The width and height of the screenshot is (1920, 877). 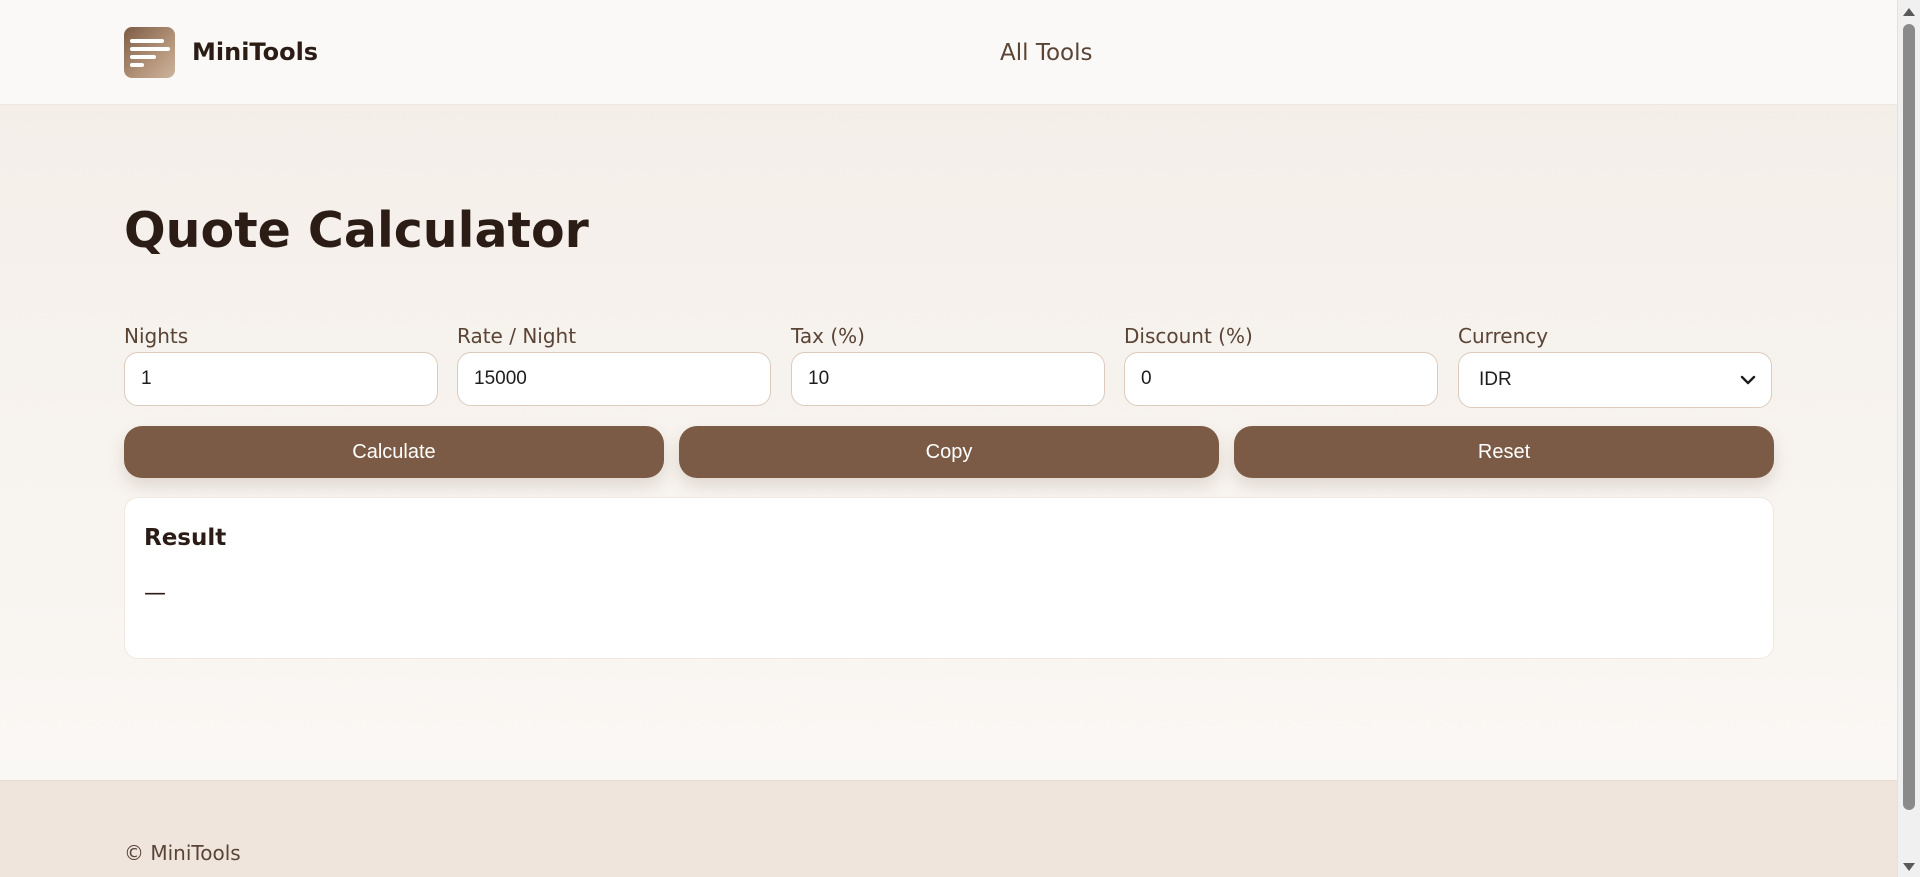 I want to click on nav-all-tools: All Tools, so click(x=1046, y=53).